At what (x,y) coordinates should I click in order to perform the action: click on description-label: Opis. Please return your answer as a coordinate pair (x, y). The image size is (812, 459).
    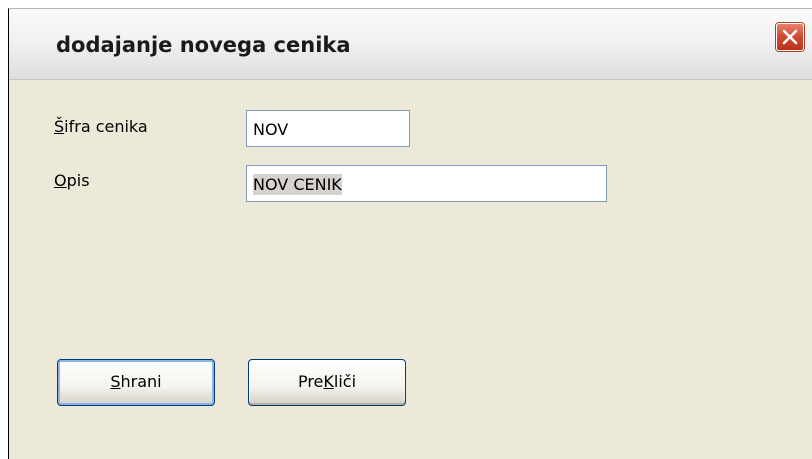
    Looking at the image, I should click on (72, 180).